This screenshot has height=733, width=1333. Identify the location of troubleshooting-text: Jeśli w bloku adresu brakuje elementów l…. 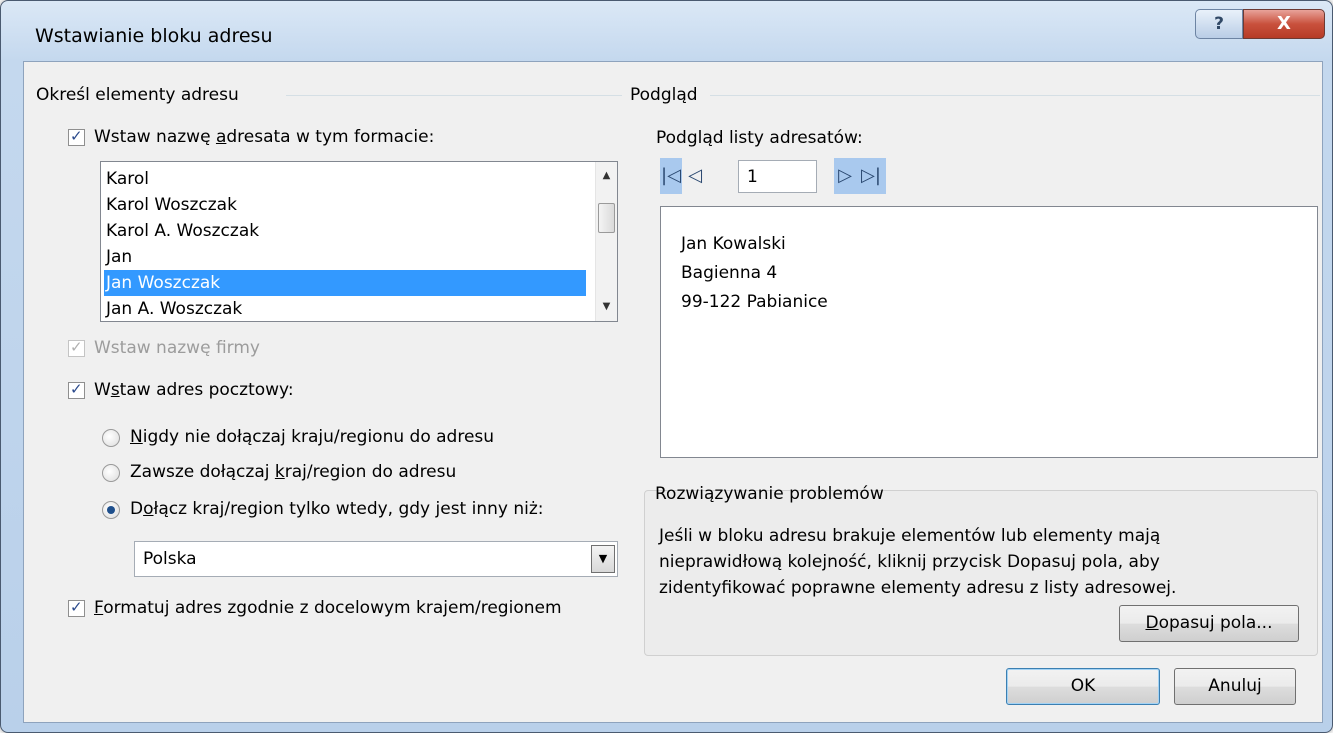
(918, 562).